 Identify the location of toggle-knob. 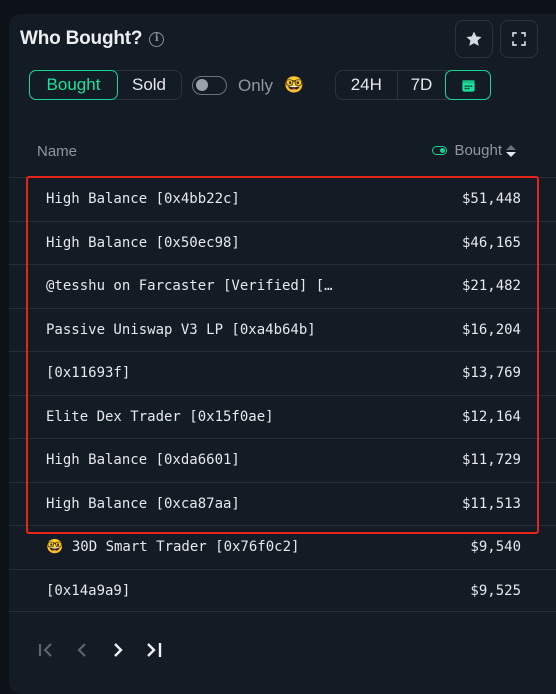
(202, 85).